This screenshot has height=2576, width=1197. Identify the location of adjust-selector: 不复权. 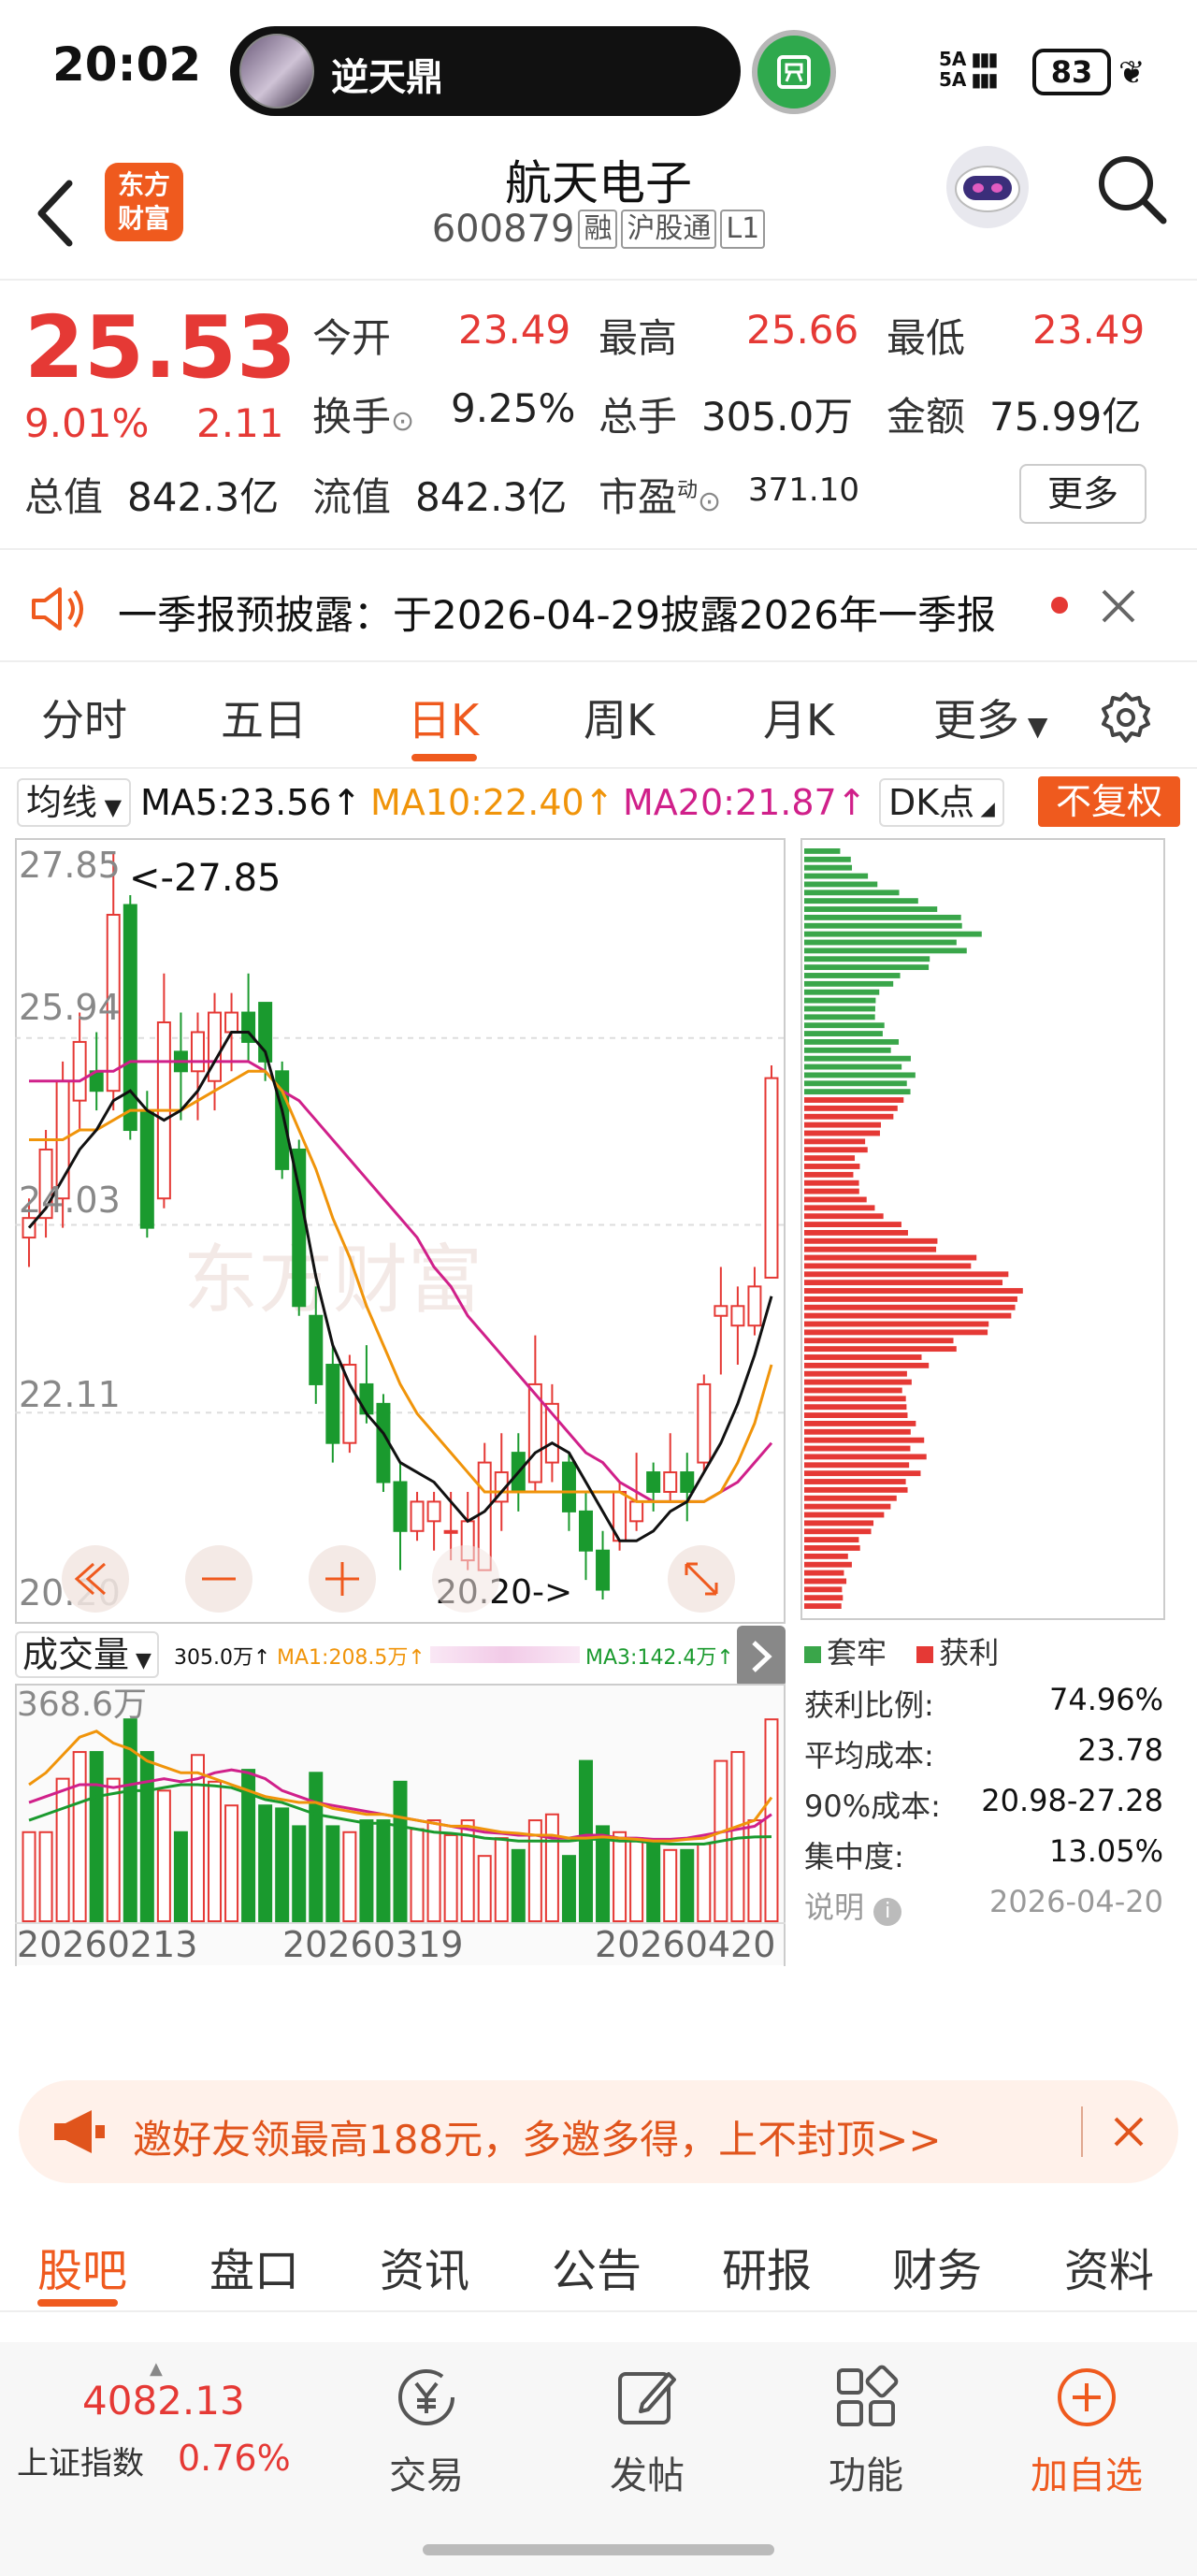
(1109, 801).